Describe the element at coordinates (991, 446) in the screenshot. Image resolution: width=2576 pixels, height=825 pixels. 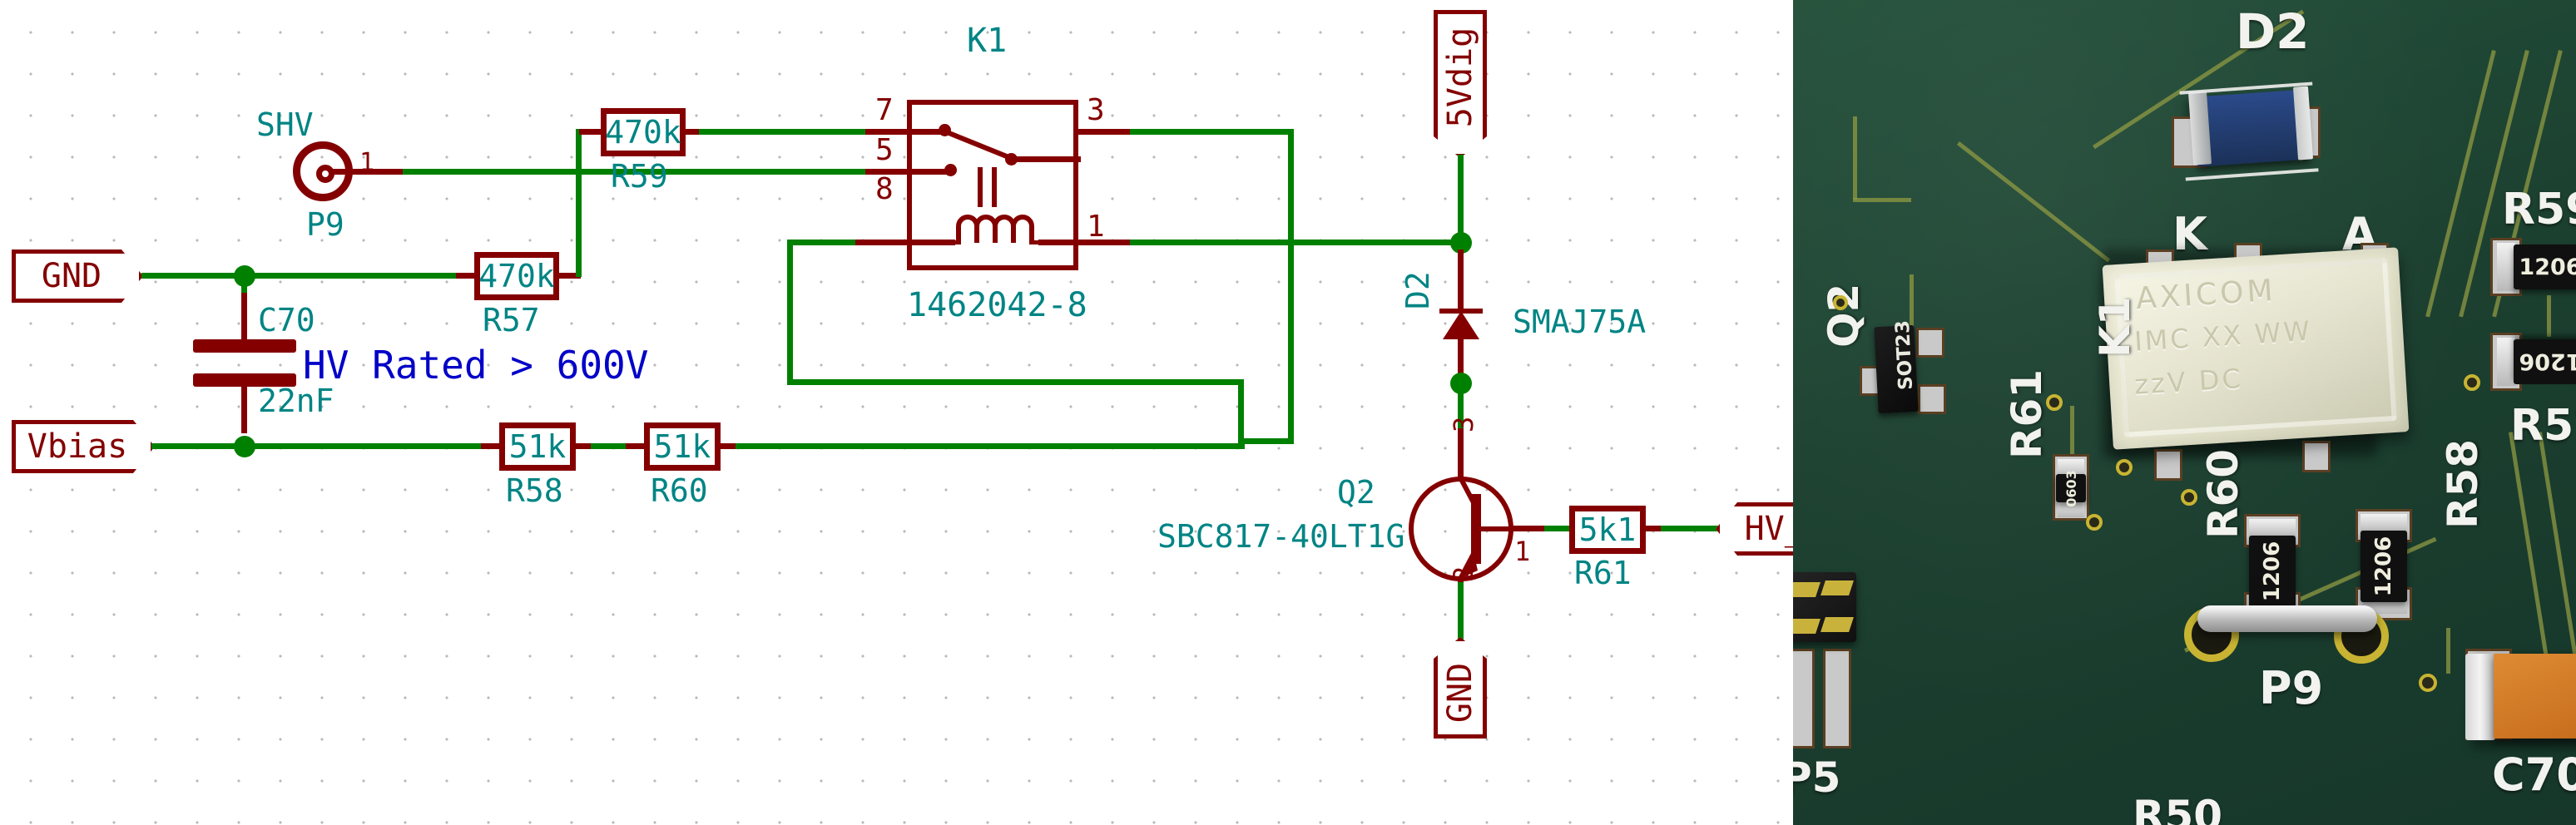
I see `wire-r60-to-relay-net` at that location.